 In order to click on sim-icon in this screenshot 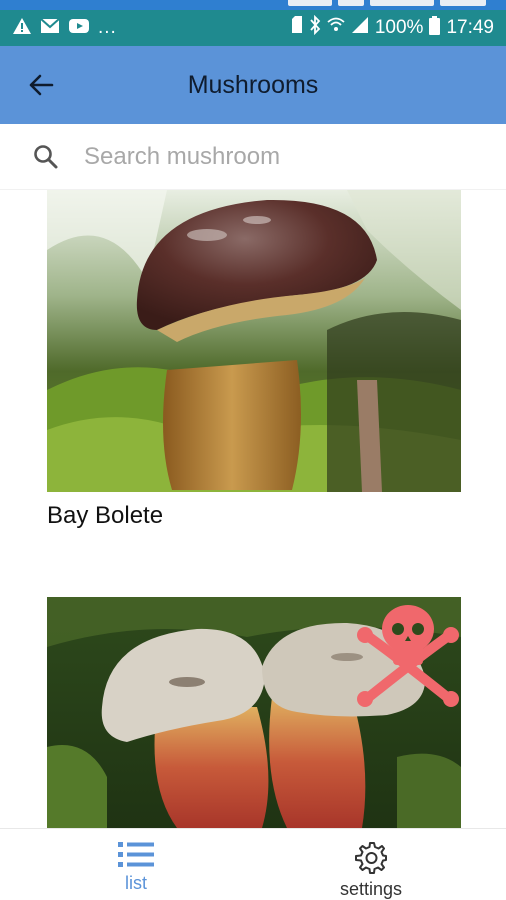, I will do `click(297, 28)`.